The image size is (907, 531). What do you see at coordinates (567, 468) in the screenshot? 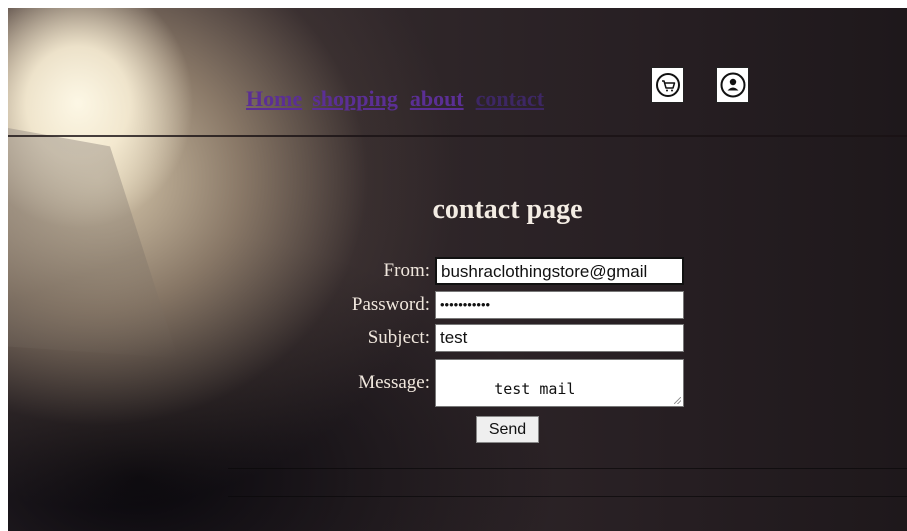
I see `footer-divider-top` at bounding box center [567, 468].